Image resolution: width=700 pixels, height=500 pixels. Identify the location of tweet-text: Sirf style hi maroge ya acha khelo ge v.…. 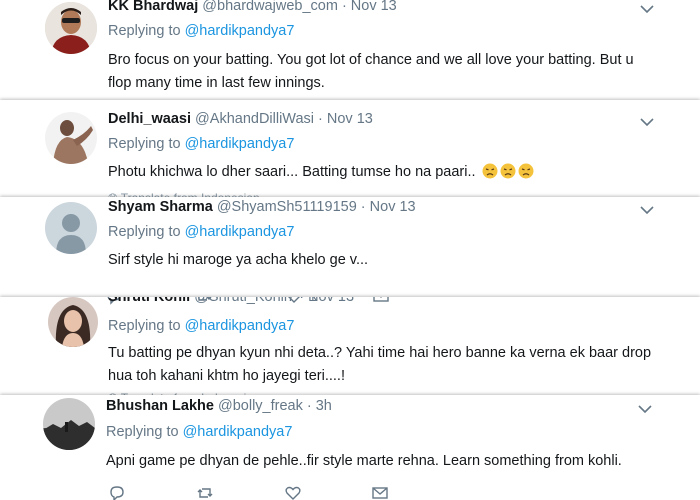
(238, 260).